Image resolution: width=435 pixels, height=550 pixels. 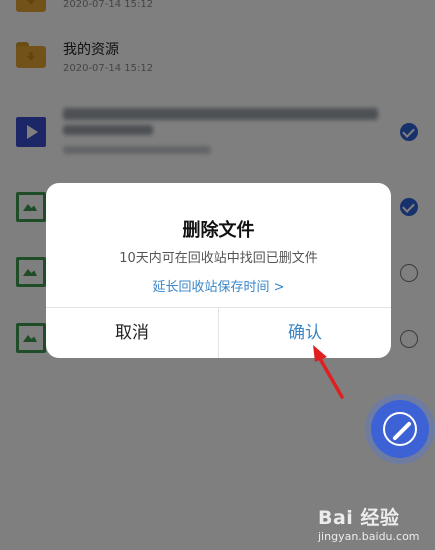 I want to click on watermark-brand: Bai 经验, so click(x=359, y=518).